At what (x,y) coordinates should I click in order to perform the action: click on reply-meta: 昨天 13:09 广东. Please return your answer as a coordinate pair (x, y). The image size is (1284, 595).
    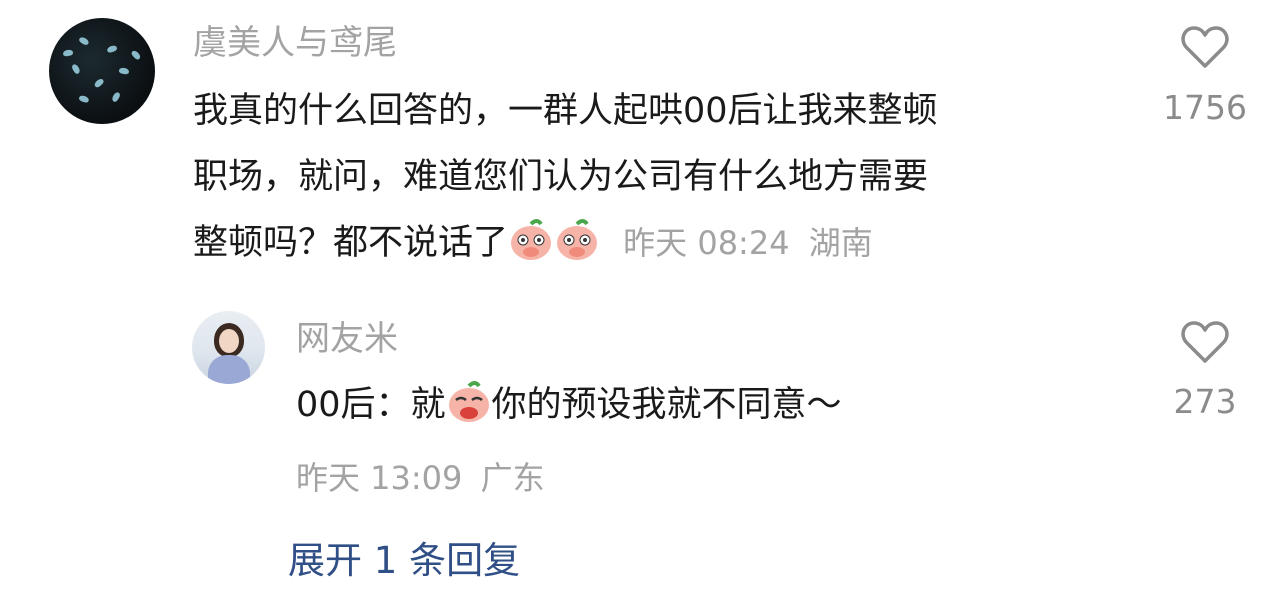
    Looking at the image, I should click on (420, 476).